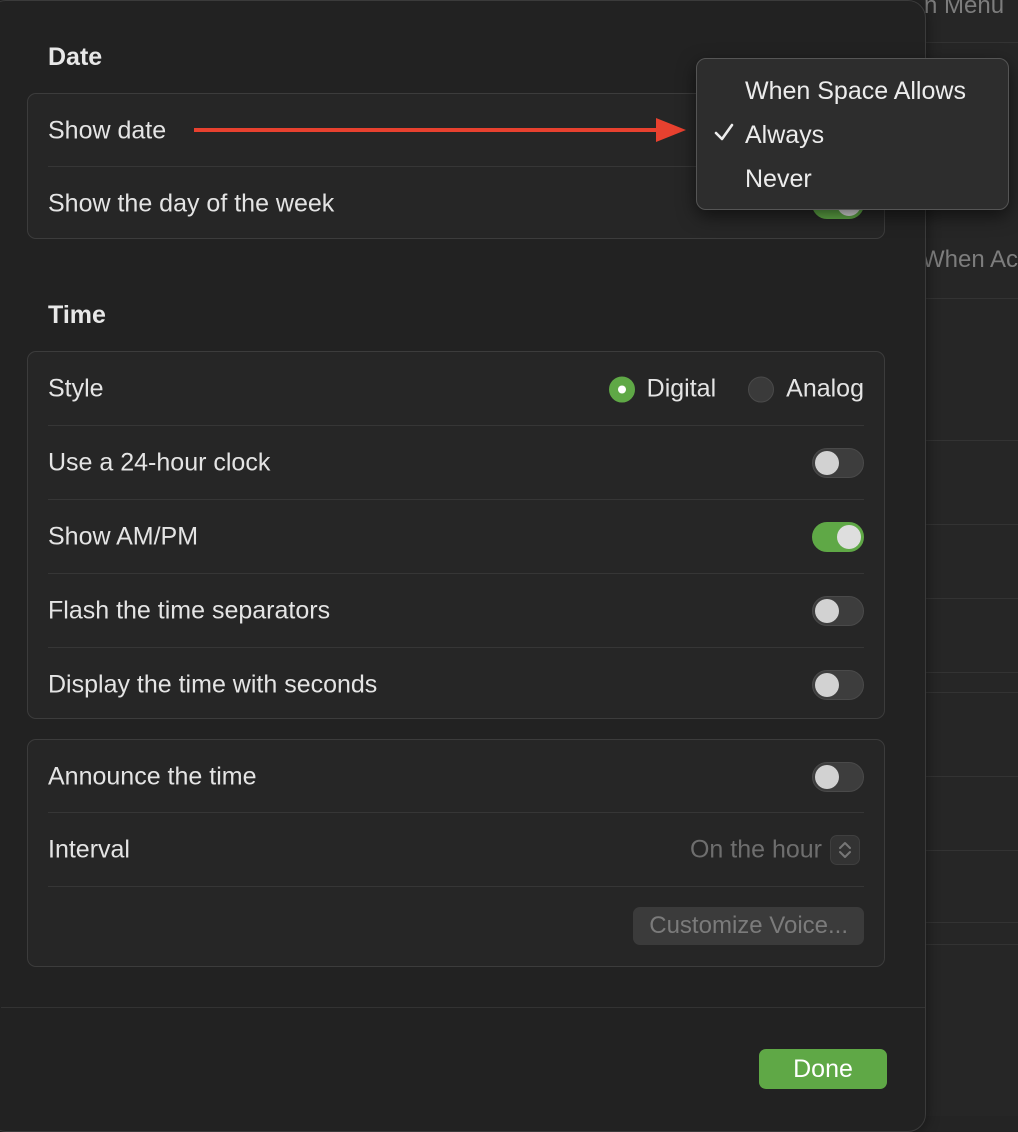  What do you see at coordinates (159, 462) in the screenshot?
I see `24-hour-clock-label: Use a 24-hour clock` at bounding box center [159, 462].